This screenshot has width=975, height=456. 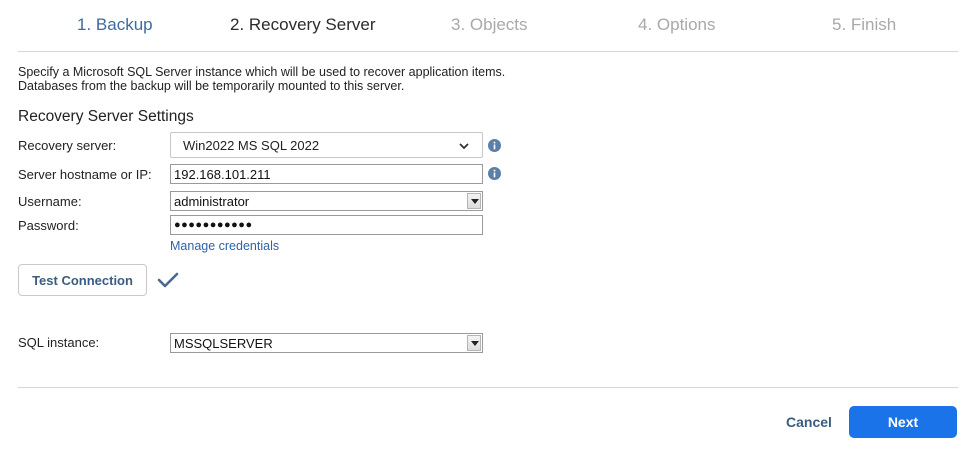 What do you see at coordinates (326, 343) in the screenshot?
I see `sql-instance-combo: MSSQLSERVER` at bounding box center [326, 343].